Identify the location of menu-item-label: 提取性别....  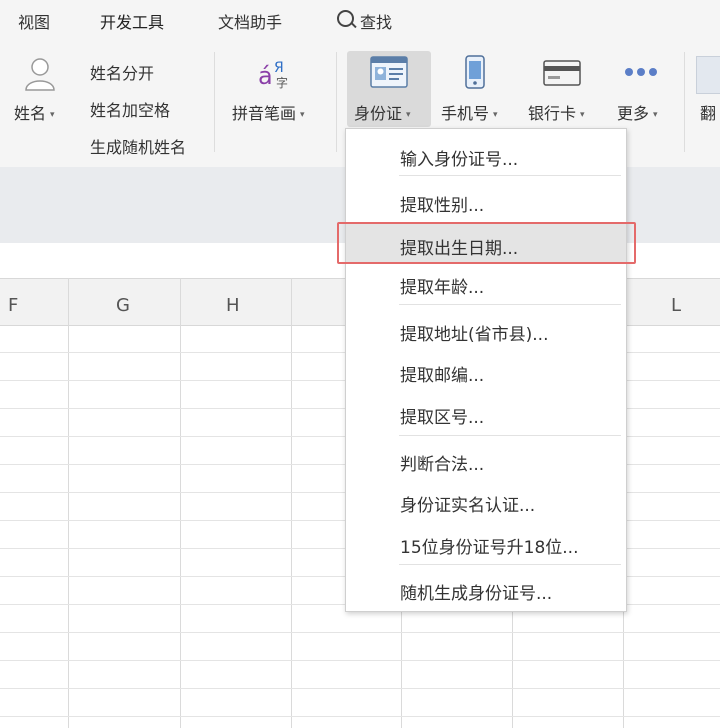
(442, 206).